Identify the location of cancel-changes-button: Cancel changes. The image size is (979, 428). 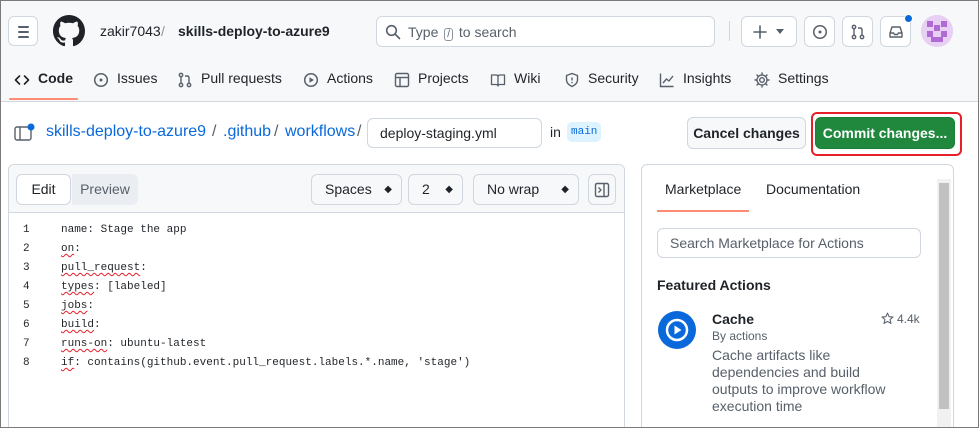
(746, 133).